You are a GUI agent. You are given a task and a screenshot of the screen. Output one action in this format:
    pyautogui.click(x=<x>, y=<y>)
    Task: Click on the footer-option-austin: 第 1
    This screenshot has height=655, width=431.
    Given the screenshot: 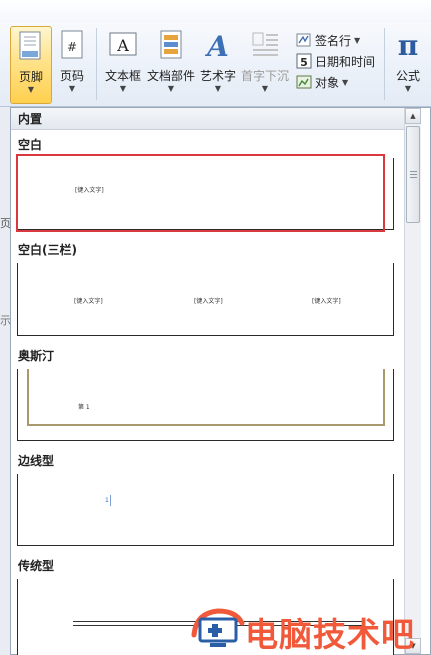 What is the action you would take?
    pyautogui.click(x=205, y=405)
    